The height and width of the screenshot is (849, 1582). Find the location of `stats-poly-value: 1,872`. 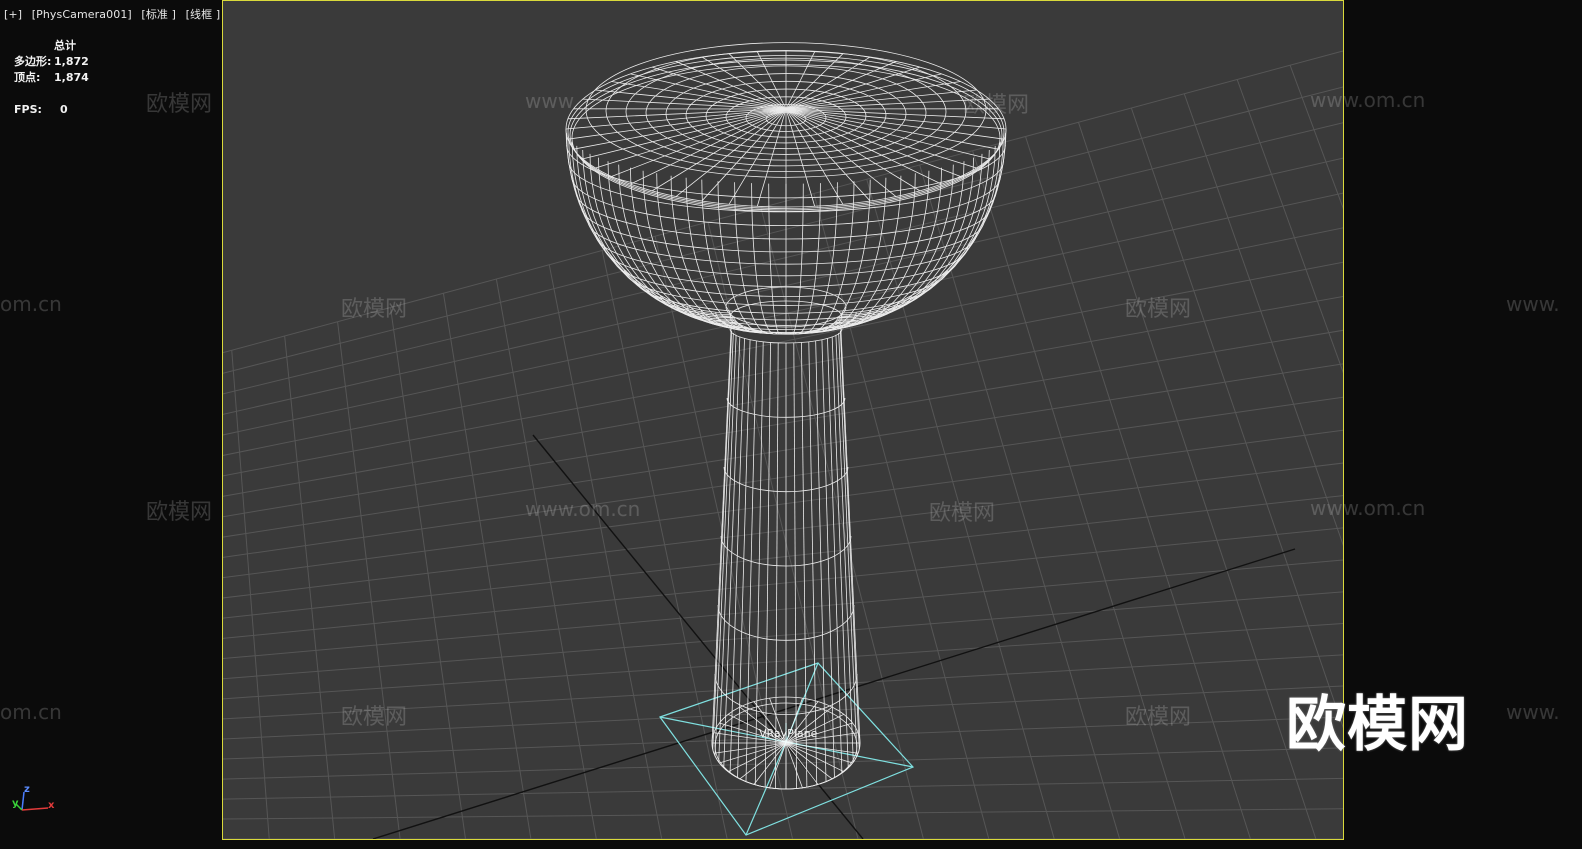

stats-poly-value: 1,872 is located at coordinates (71, 61).